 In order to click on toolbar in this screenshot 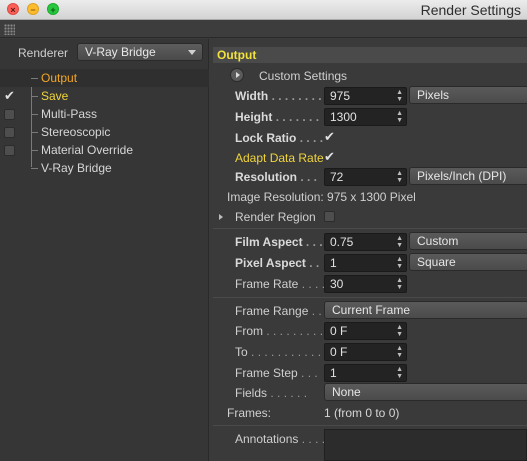, I will do `click(263, 29)`.